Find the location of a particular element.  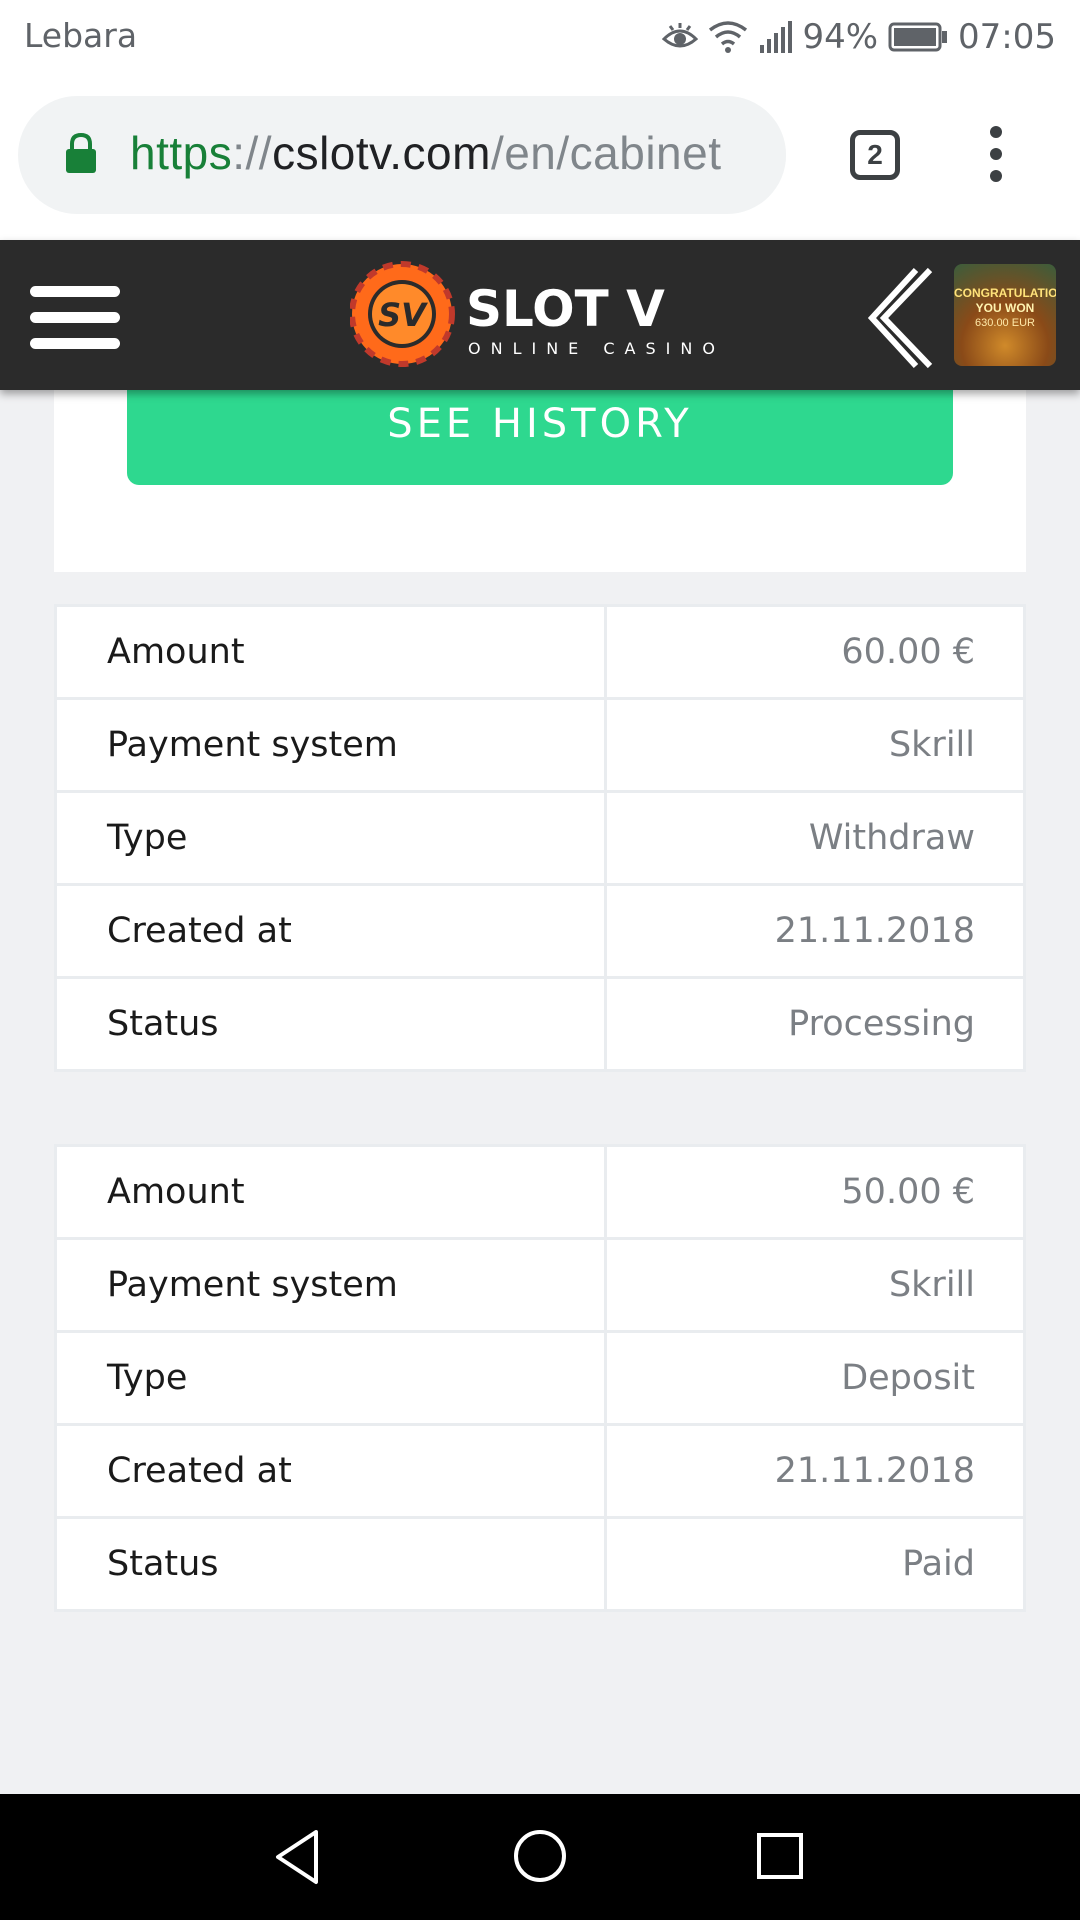

table-row: Status Paid is located at coordinates (540, 1564).